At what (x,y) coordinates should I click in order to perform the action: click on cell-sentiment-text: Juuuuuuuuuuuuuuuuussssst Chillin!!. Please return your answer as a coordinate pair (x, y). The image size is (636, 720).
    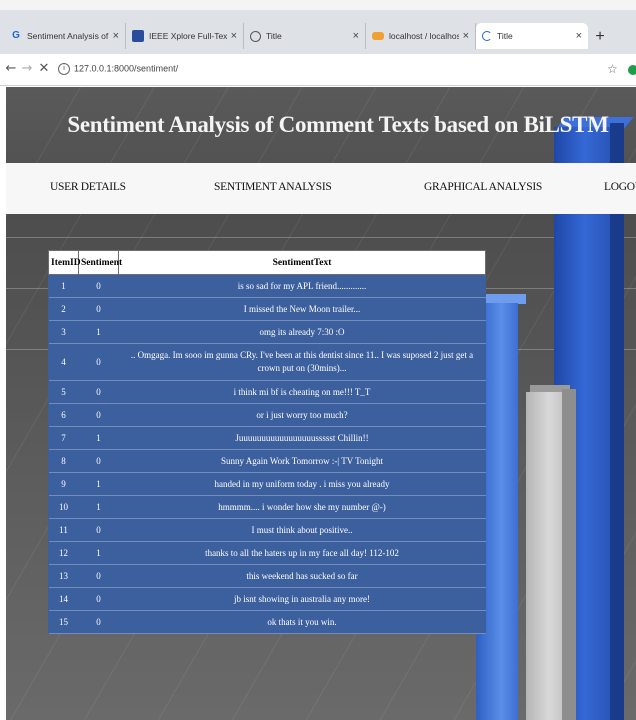
    Looking at the image, I should click on (302, 438).